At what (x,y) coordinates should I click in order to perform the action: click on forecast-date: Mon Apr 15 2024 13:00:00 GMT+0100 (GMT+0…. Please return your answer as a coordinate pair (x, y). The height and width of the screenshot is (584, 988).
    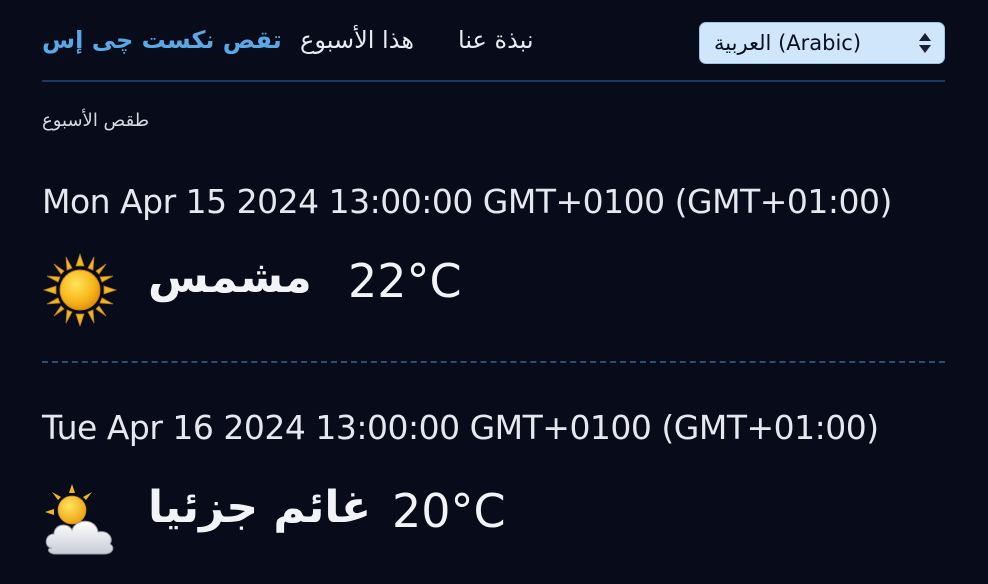
    Looking at the image, I should click on (467, 201).